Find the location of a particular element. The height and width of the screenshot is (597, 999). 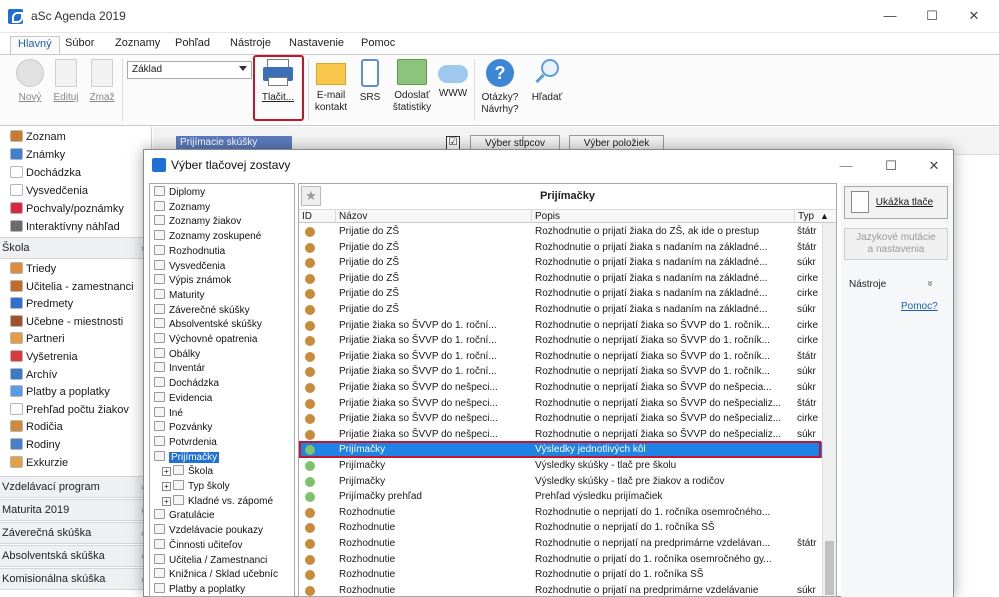

tree-item: Maturity is located at coordinates (222, 295).